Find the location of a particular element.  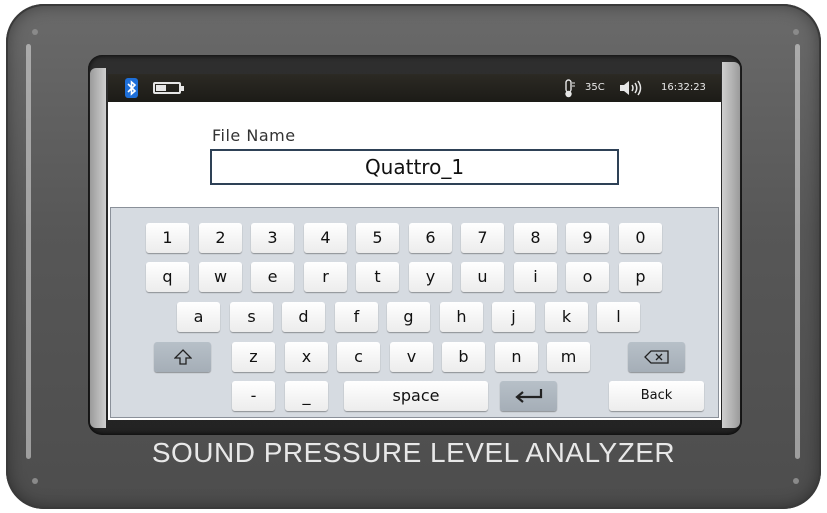

key-p: p is located at coordinates (640, 277).